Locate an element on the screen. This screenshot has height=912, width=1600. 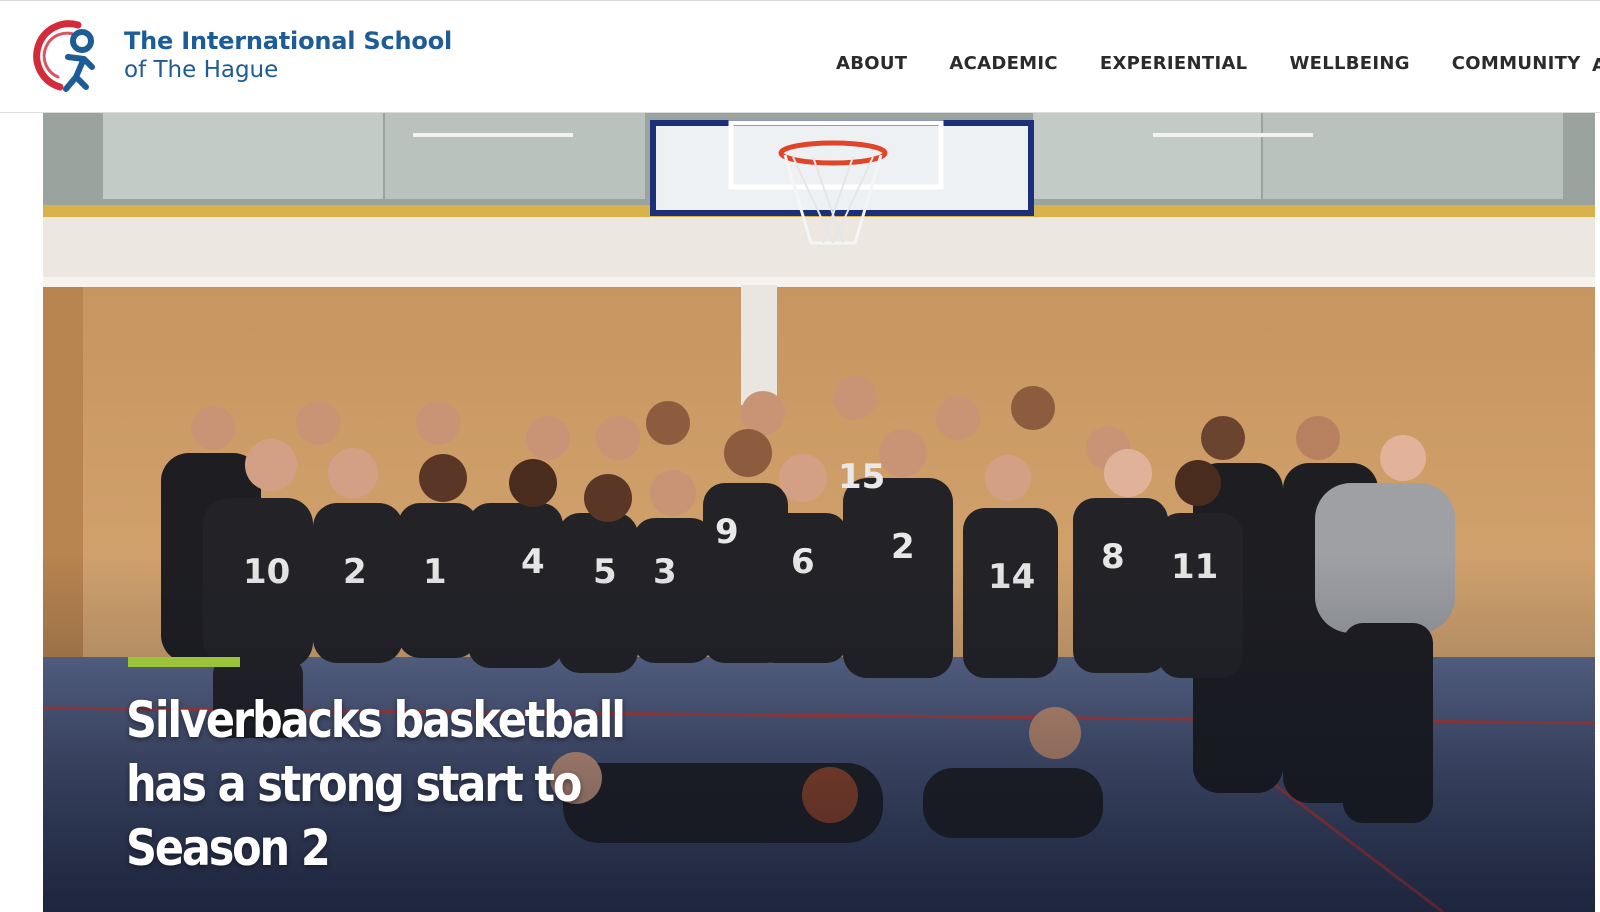
nav-overflow-item: A is located at coordinates (1596, 63).